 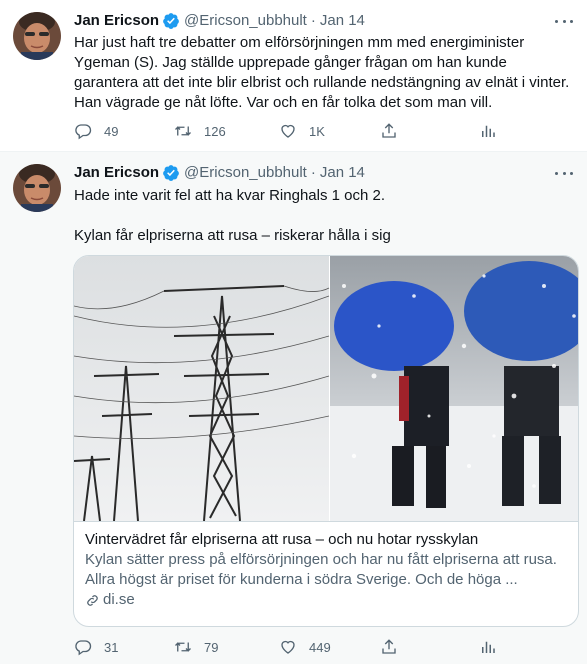 I want to click on reply-count: 31, so click(x=111, y=647).